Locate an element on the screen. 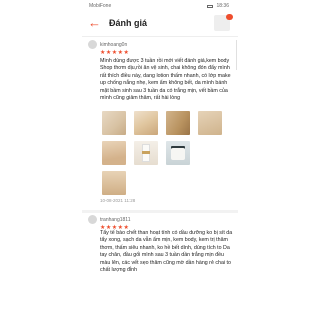 This screenshot has width=320, height=320. review-date: 10-08-2021 11:28 is located at coordinates (118, 200).